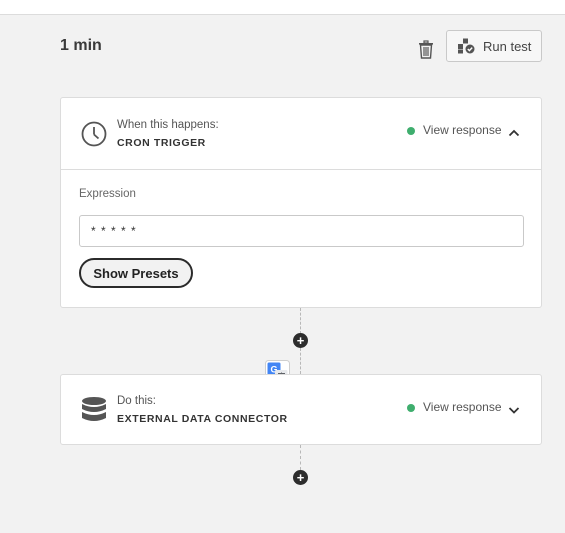  What do you see at coordinates (168, 125) in the screenshot?
I see `step-label: When this happens:` at bounding box center [168, 125].